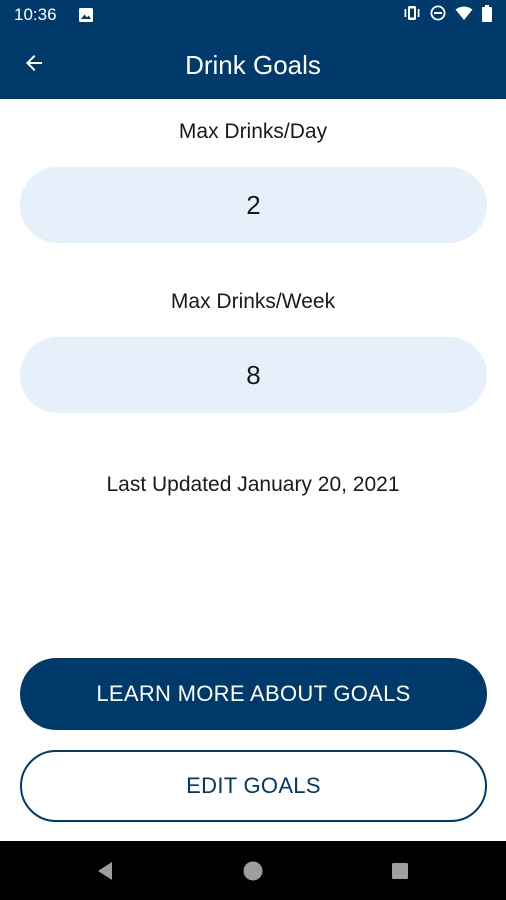  Describe the element at coordinates (253, 375) in the screenshot. I see `max-drinks-week-value: 8` at that location.